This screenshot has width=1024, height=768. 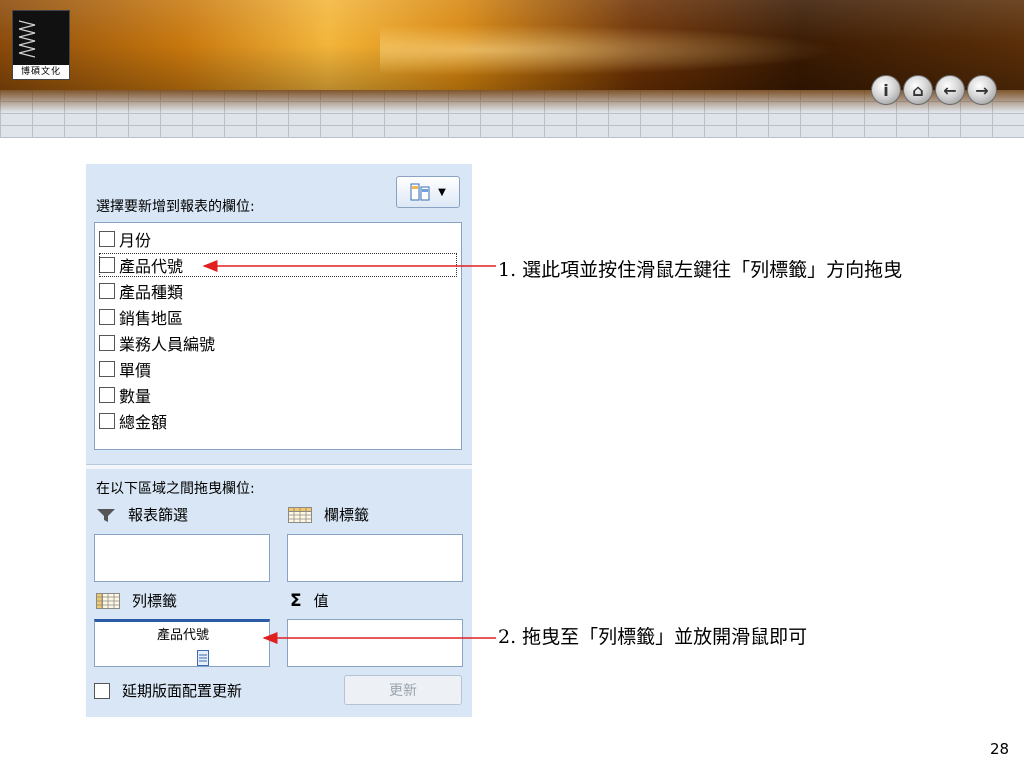 I want to click on field-item-product-category: 產品種類, so click(x=278, y=291).